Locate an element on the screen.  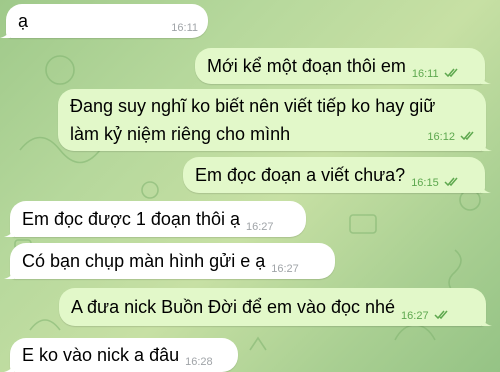
message-text: E ko vào nick a đâu is located at coordinates (101, 355).